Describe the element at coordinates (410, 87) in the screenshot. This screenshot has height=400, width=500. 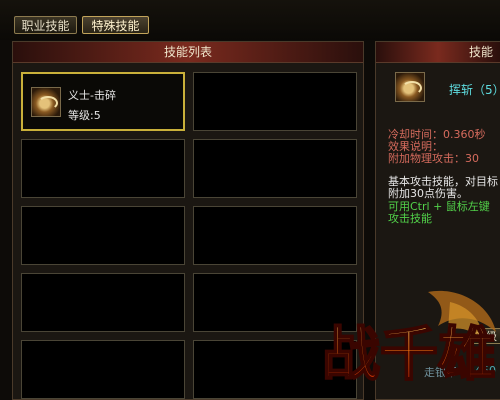
I see `slash-skill-icon` at that location.